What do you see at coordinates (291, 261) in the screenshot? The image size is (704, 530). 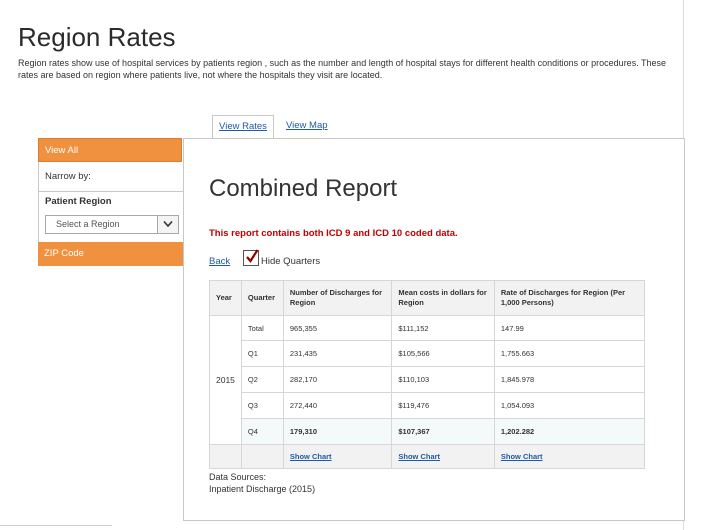 I see `hide-quarters-label: Hide Quarters` at bounding box center [291, 261].